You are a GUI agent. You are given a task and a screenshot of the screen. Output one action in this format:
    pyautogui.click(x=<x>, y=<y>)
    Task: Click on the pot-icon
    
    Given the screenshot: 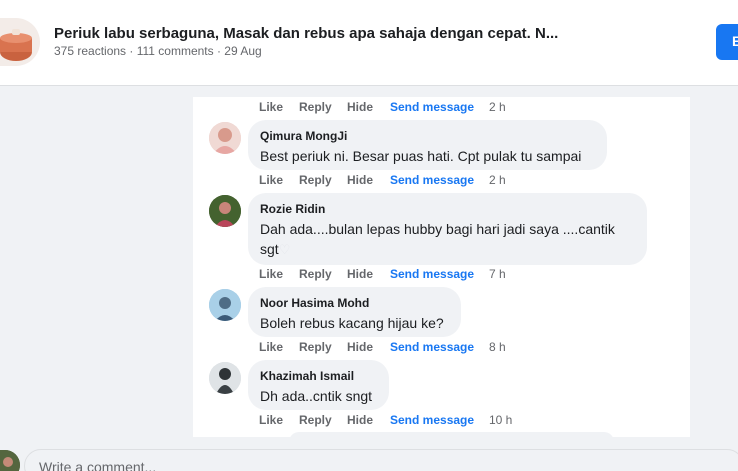 What is the action you would take?
    pyautogui.click(x=16, y=45)
    